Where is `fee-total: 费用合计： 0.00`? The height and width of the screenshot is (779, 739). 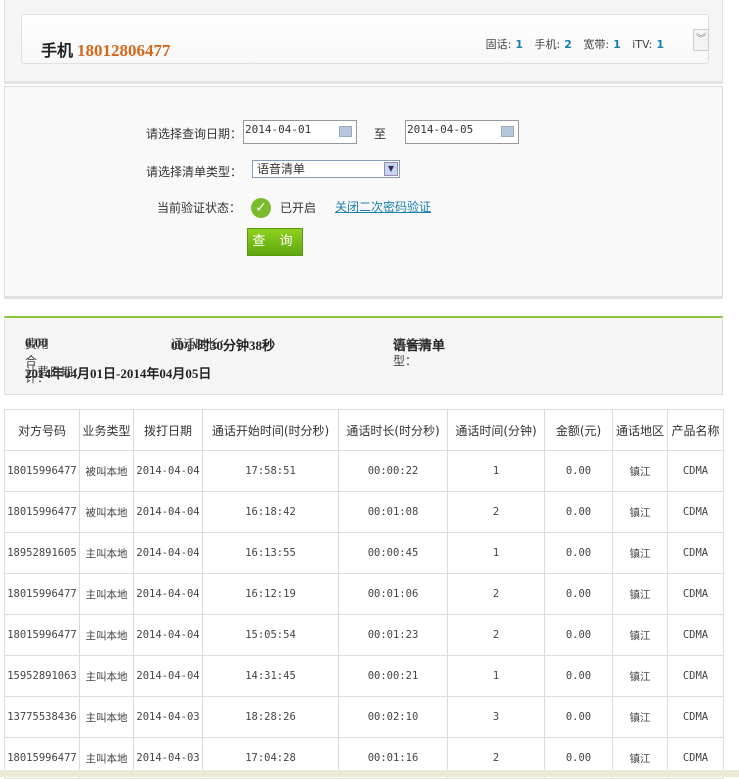
fee-total: 费用合计： 0.00 is located at coordinates (37, 360).